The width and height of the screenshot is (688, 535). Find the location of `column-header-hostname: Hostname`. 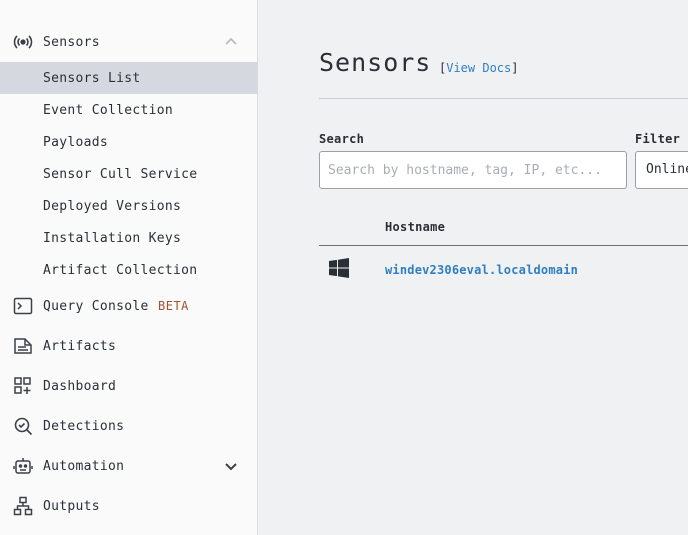

column-header-hostname: Hostname is located at coordinates (415, 227).